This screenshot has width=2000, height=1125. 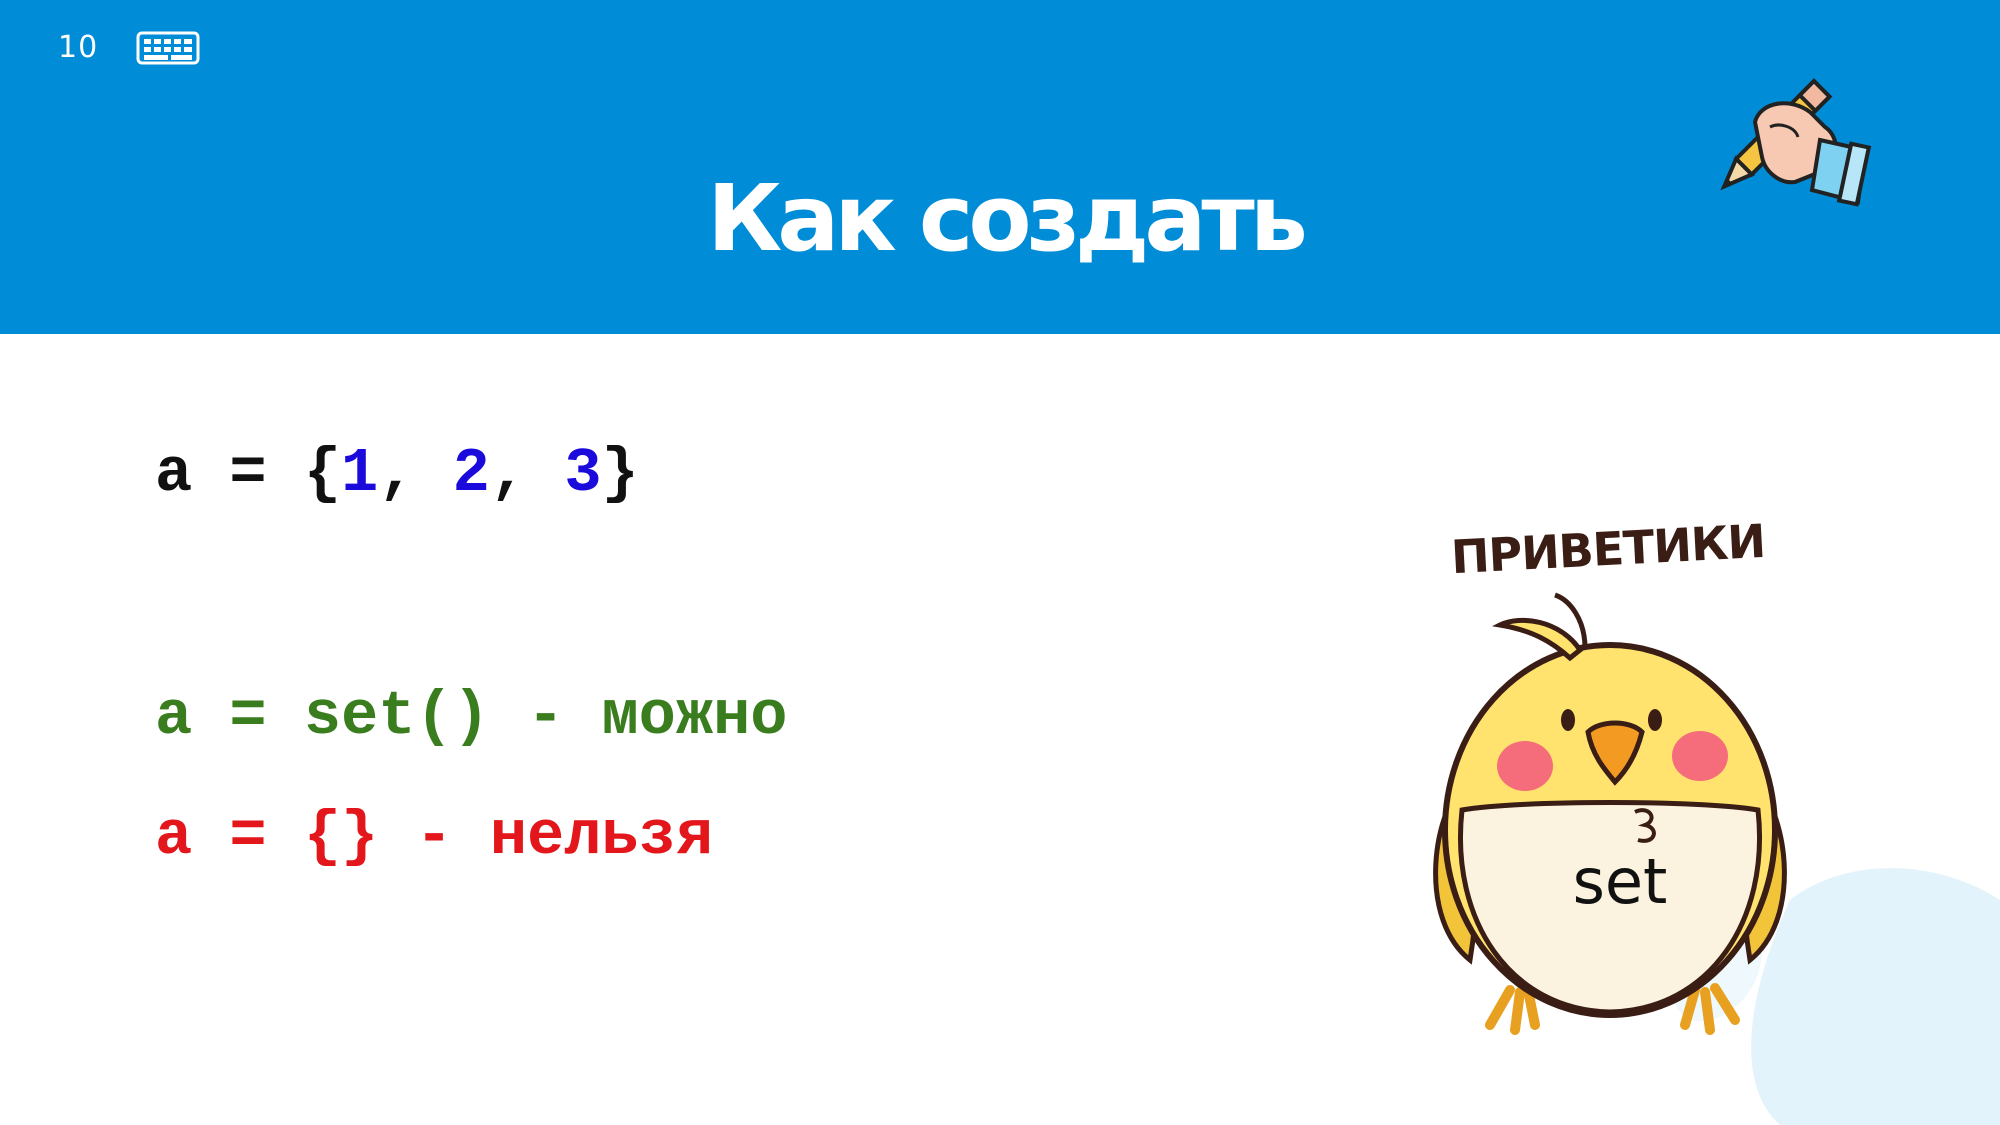 What do you see at coordinates (471, 716) in the screenshot?
I see `code-line-allowed: a = set() - можно` at bounding box center [471, 716].